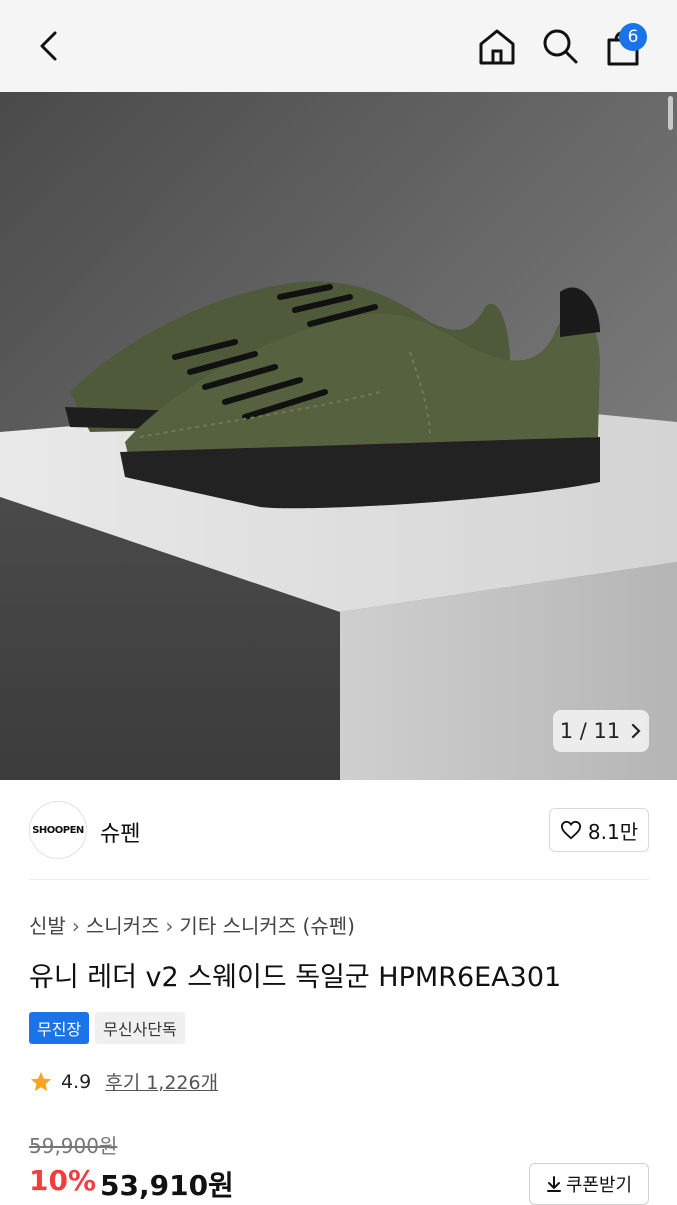 The height and width of the screenshot is (1205, 677). Describe the element at coordinates (267, 926) in the screenshot. I see `breadcrumb-item-other-sneakers: 기타 스니커즈 (슈펜)` at that location.